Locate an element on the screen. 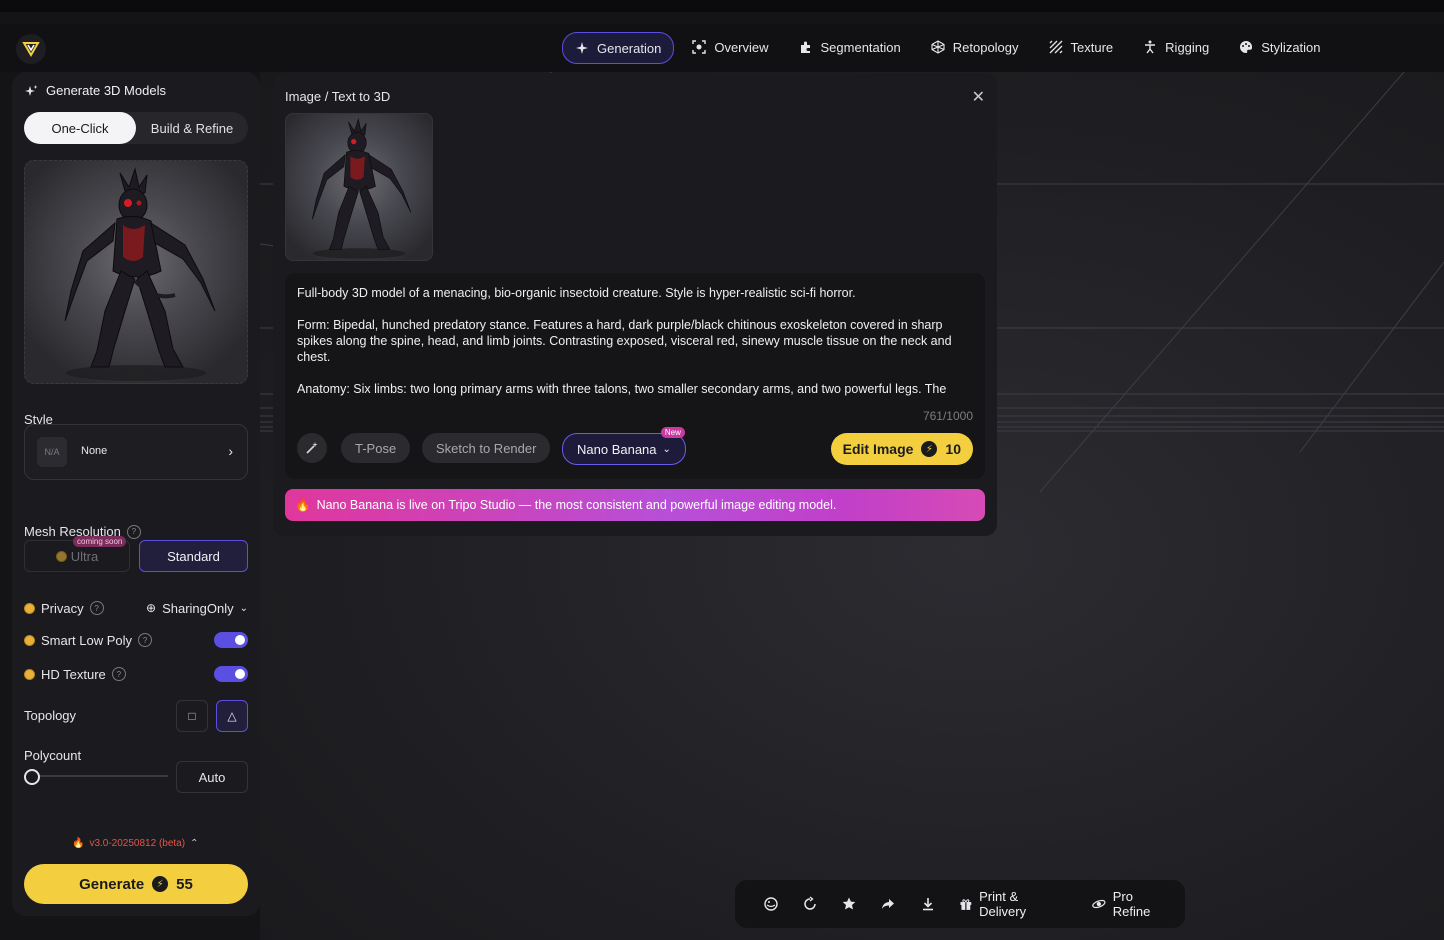 The height and width of the screenshot is (940, 1444). chevron-right-icon: › is located at coordinates (230, 451).